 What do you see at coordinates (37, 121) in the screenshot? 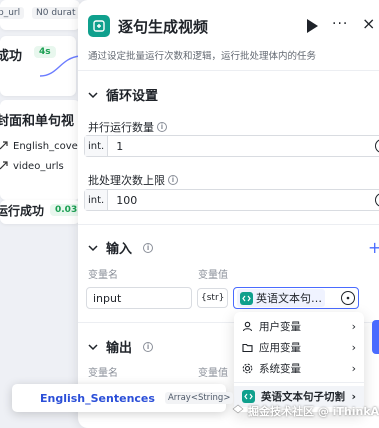
I see `node-title: 封面和单句视` at bounding box center [37, 121].